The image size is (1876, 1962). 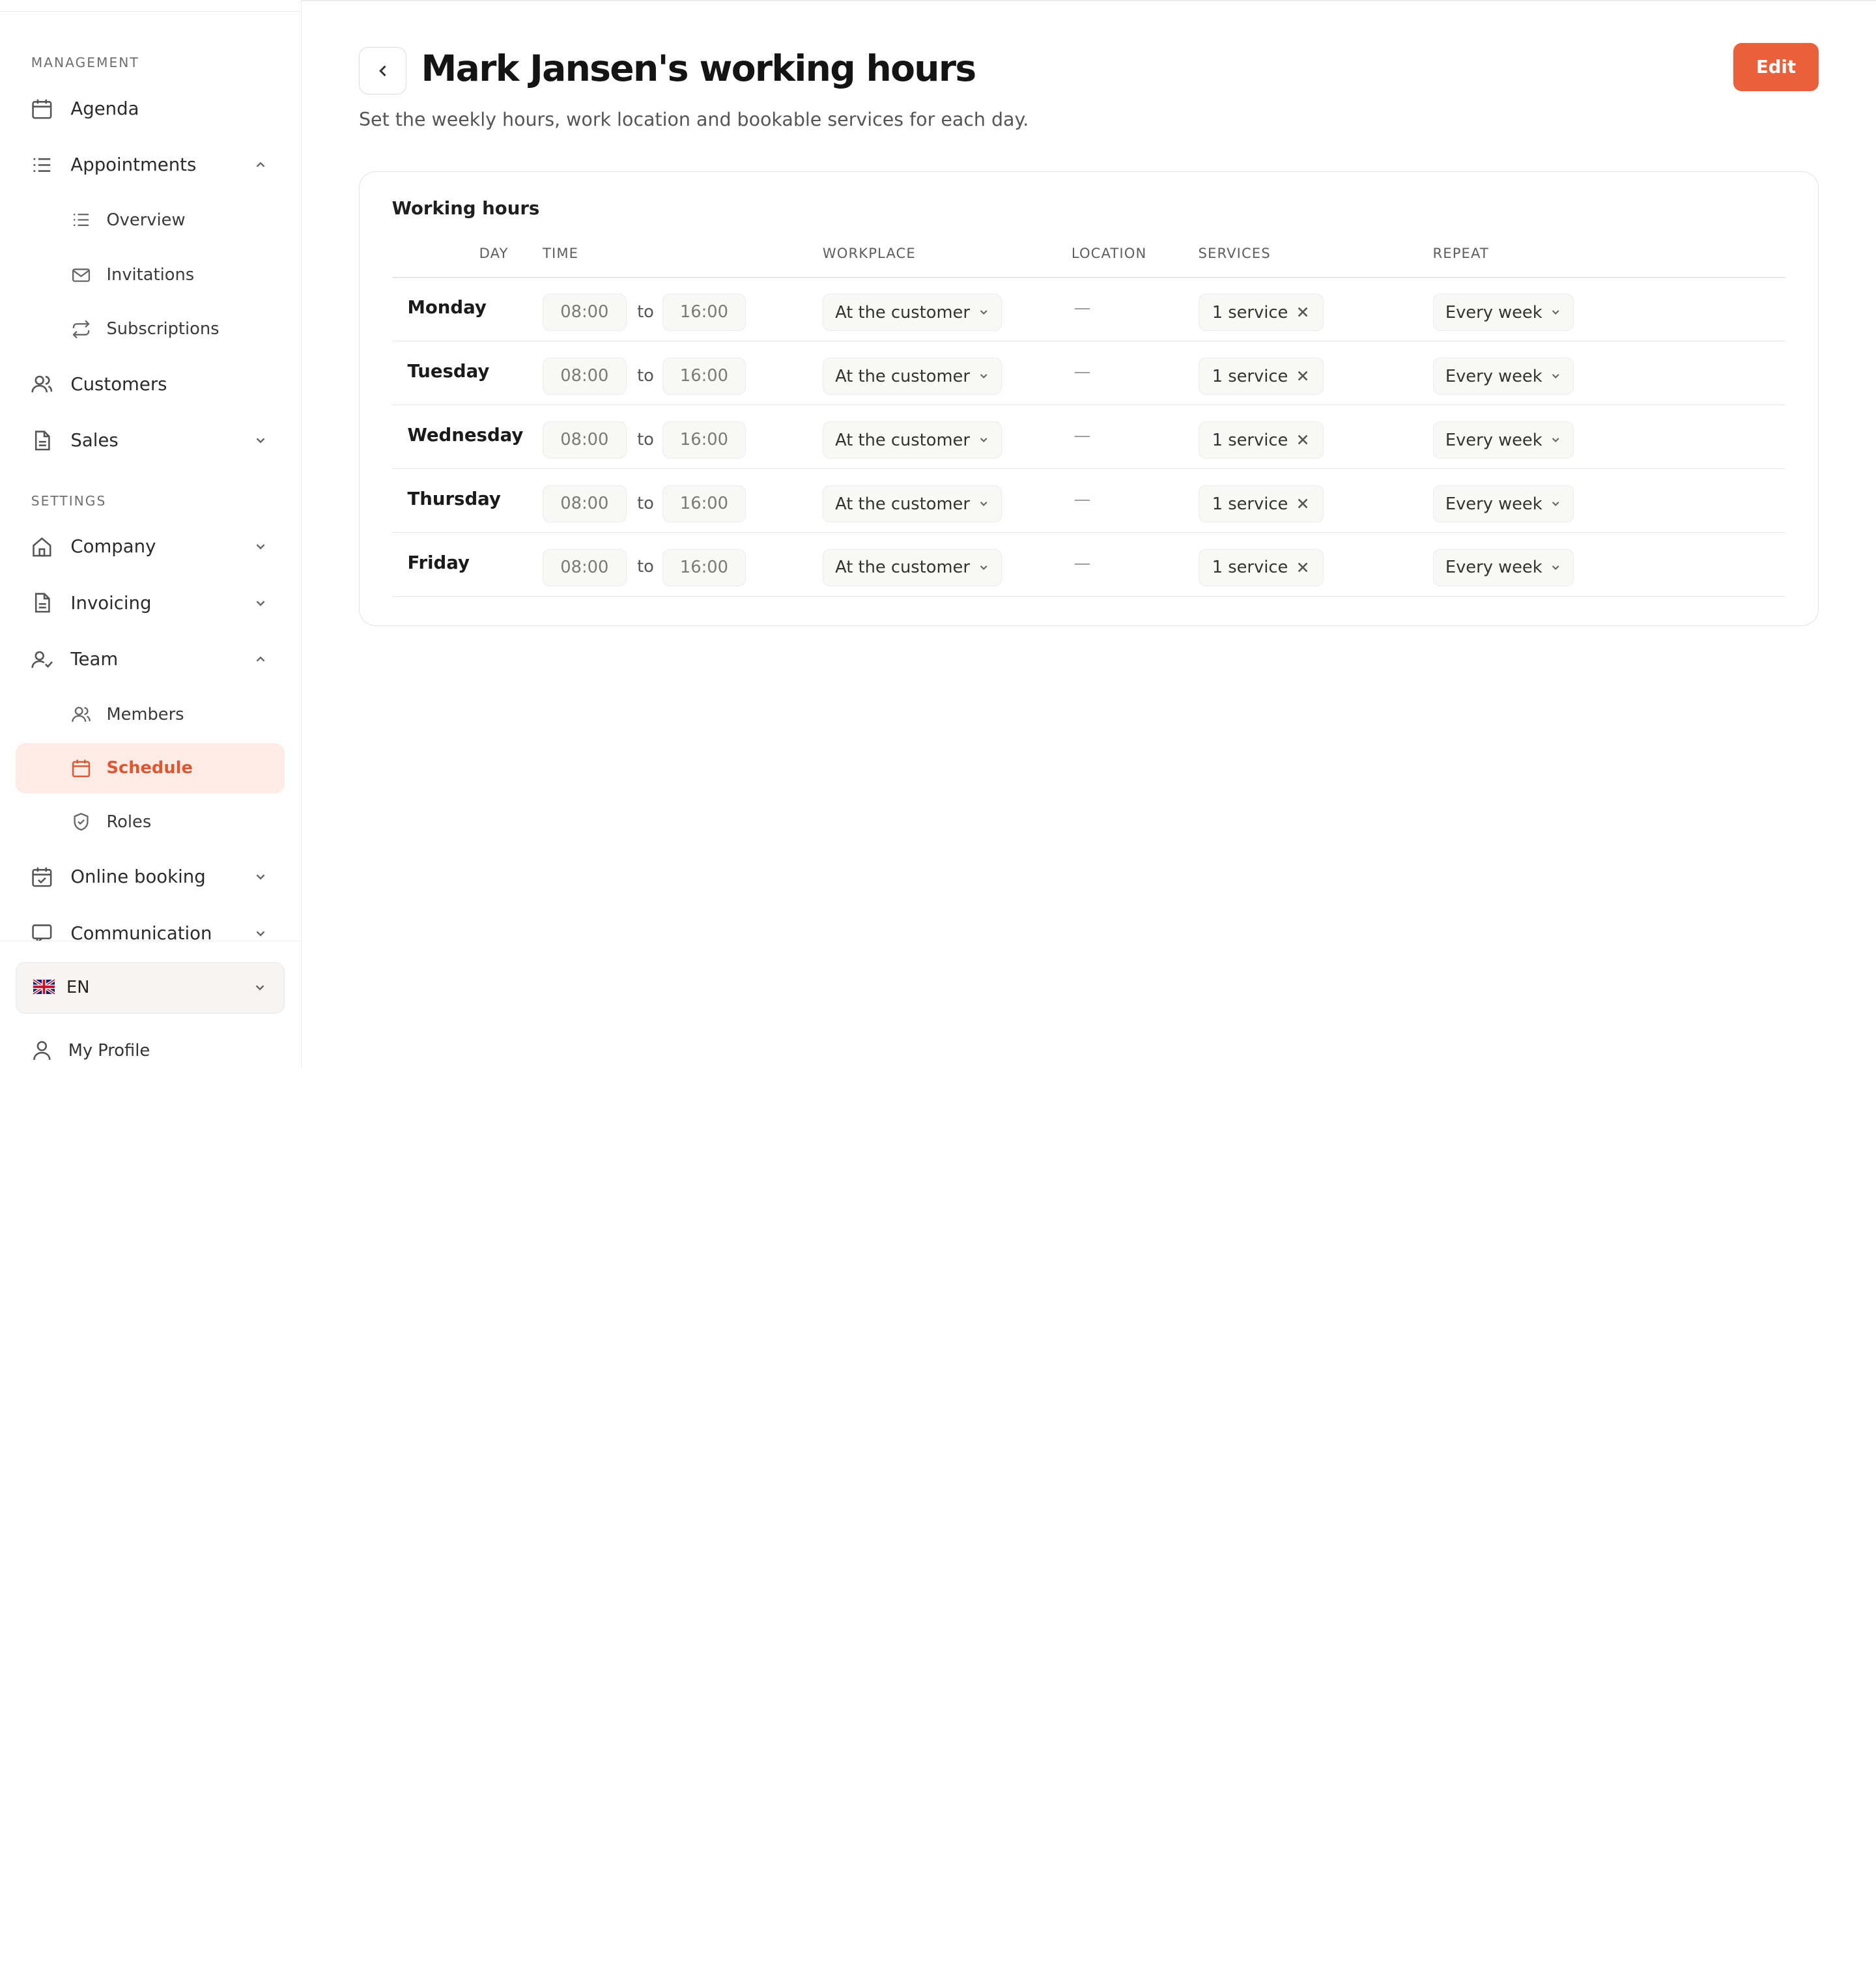 What do you see at coordinates (150, 714) in the screenshot?
I see `sidebar-item-members: Members` at bounding box center [150, 714].